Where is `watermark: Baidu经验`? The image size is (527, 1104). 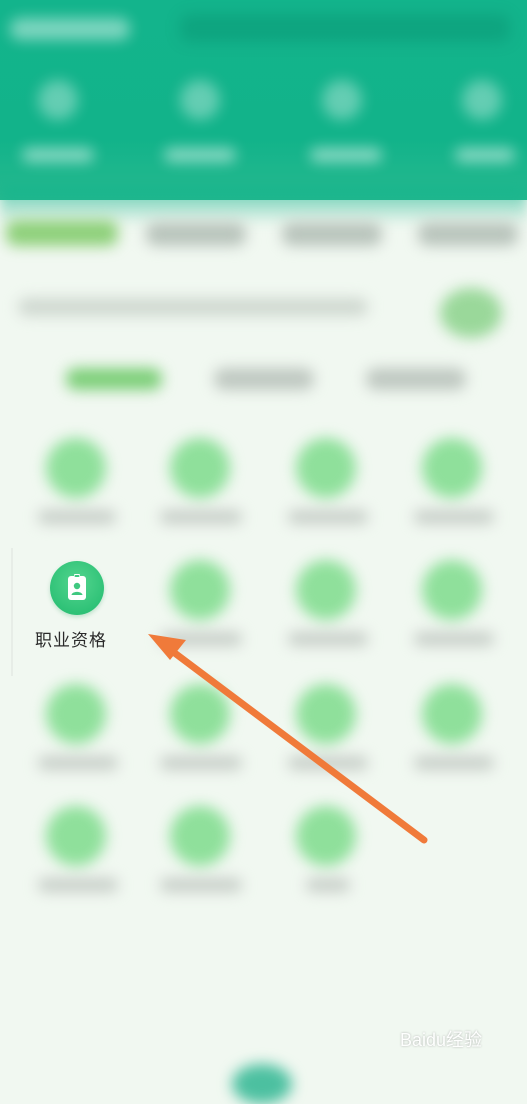
watermark: Baidu经验 is located at coordinates (441, 1040).